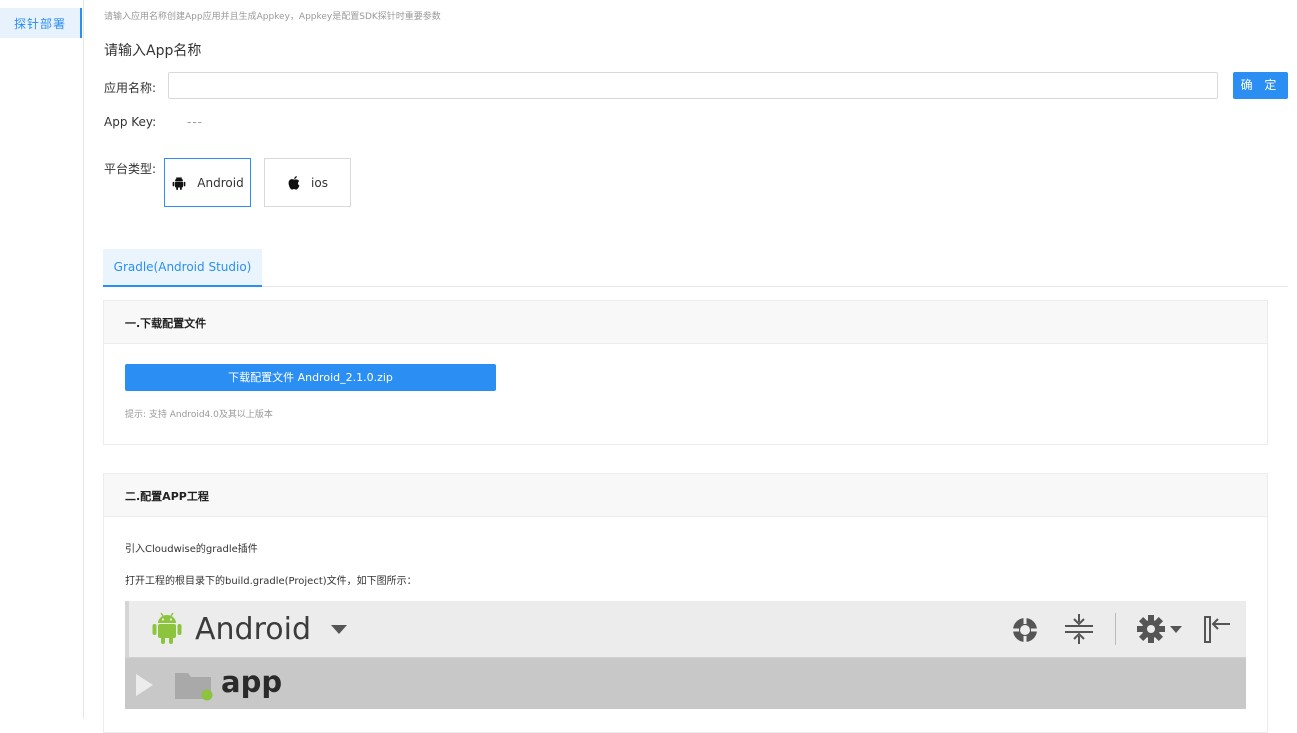  I want to click on toolbar-separator, so click(1115, 629).